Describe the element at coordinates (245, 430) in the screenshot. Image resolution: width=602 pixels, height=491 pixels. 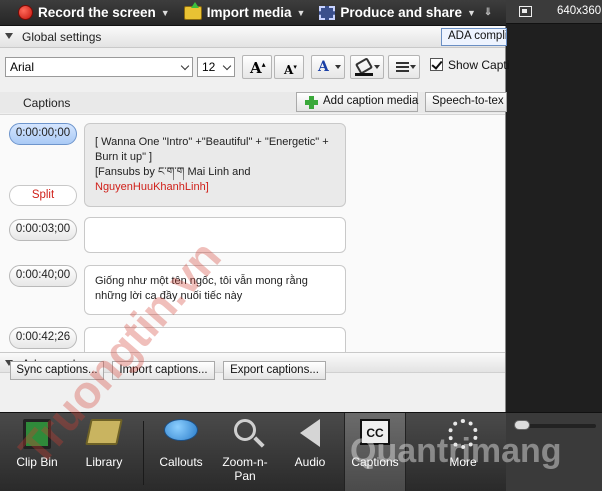
I see `zoom-icon` at that location.